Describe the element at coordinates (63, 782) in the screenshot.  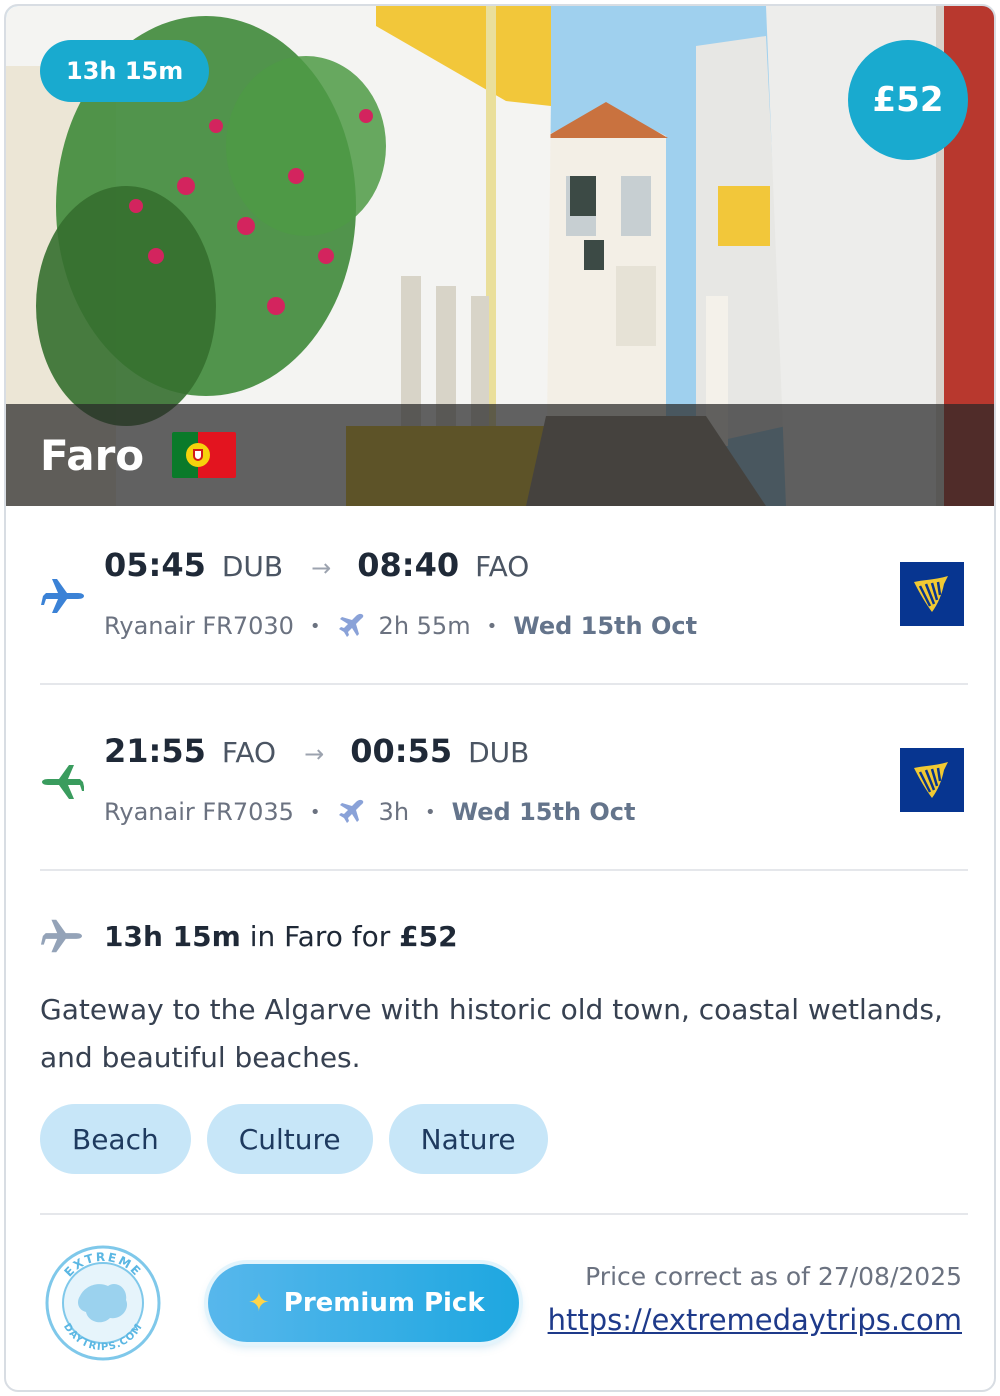
I see `plane-landing-icon` at that location.